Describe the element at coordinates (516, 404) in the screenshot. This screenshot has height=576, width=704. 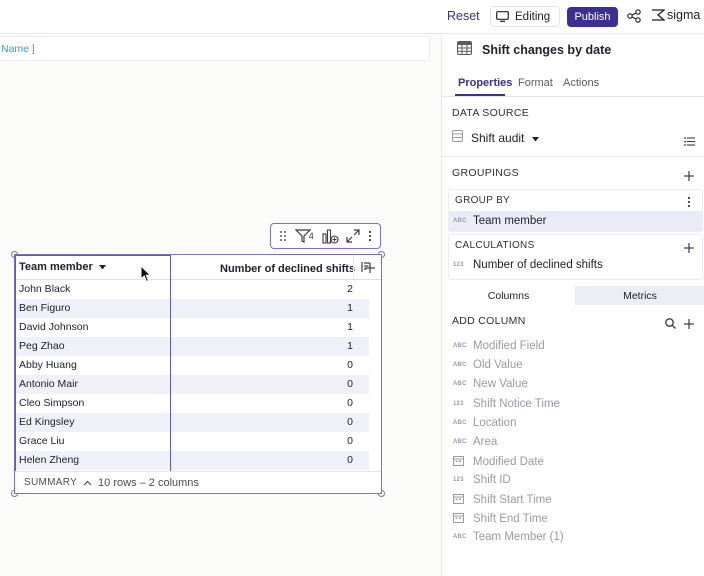
I see `field-label: Shift Notice Time` at that location.